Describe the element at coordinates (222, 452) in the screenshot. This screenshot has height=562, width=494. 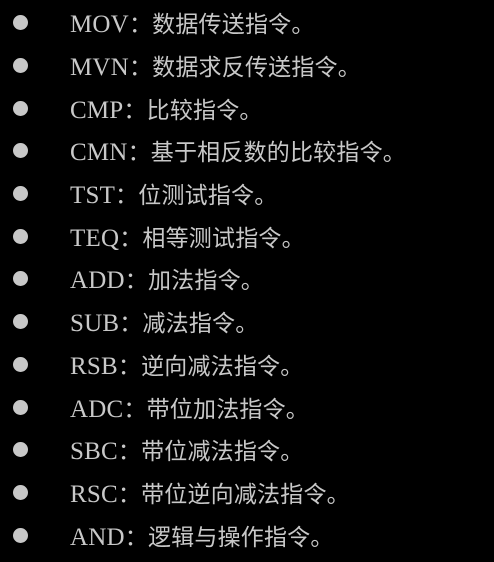
I see `description: 带位减法指令。` at that location.